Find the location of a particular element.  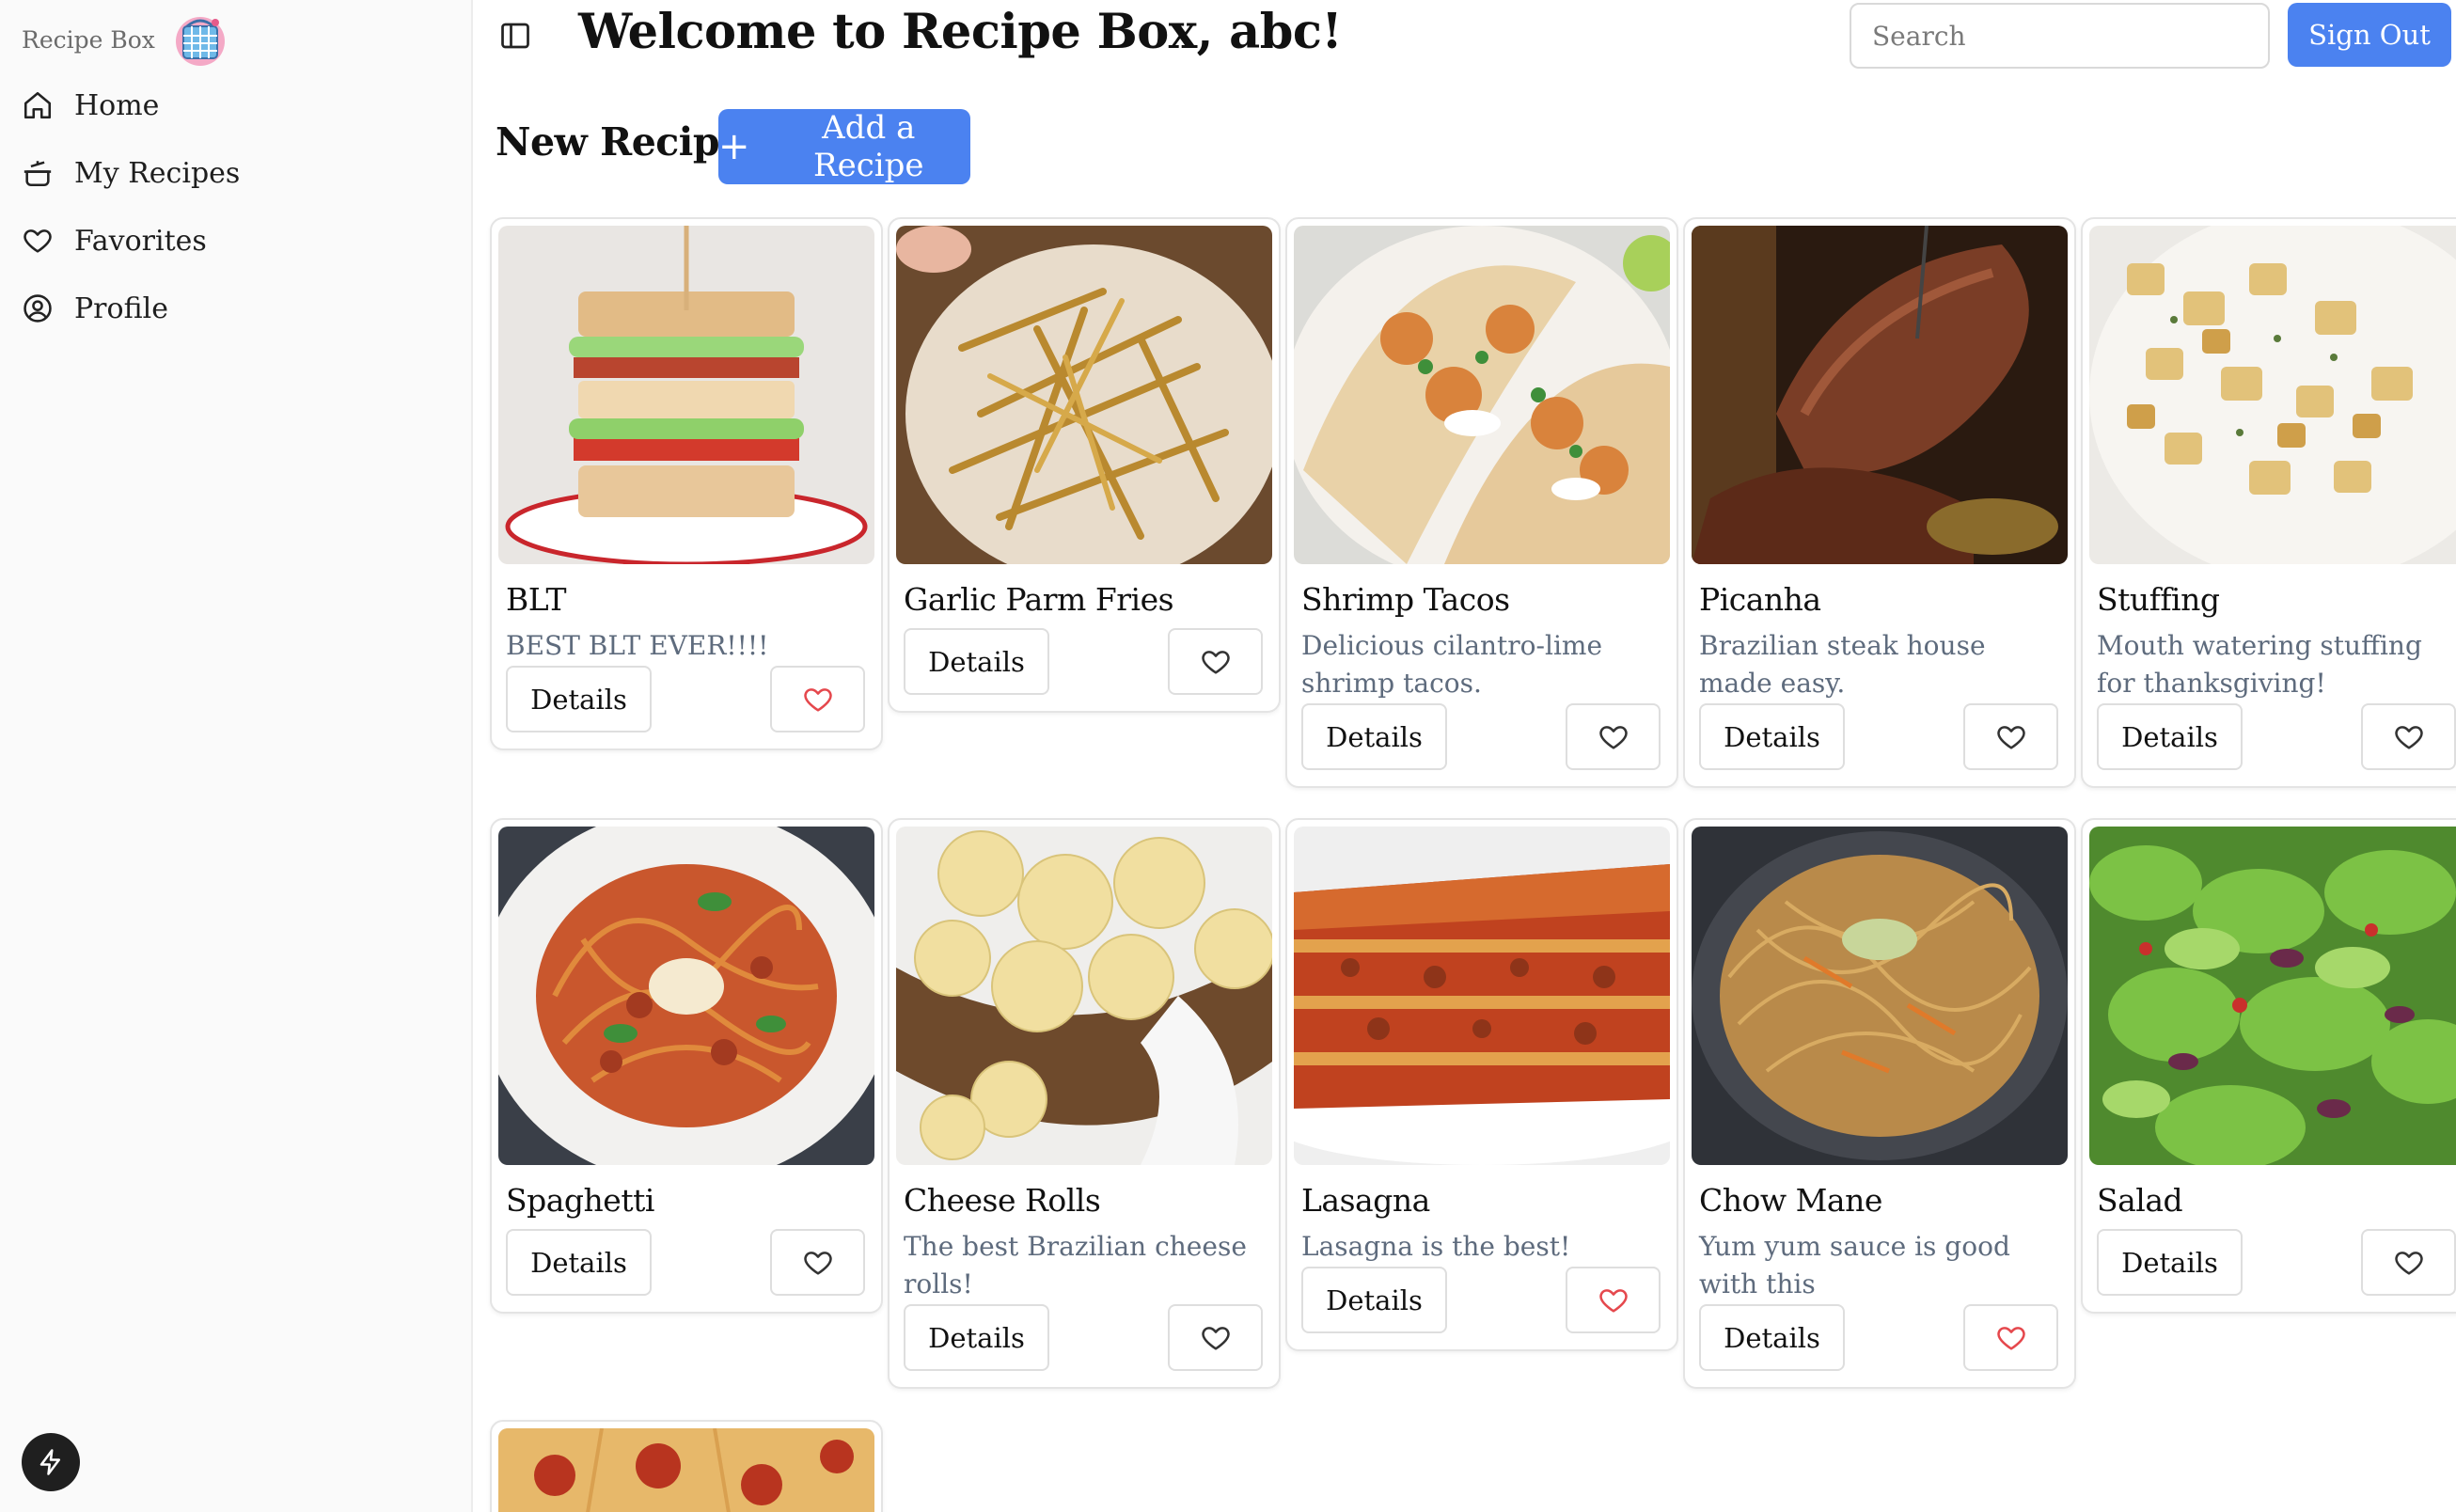

sidebar-nav: Home My Recipes Favorites Profile is located at coordinates (131, 206).